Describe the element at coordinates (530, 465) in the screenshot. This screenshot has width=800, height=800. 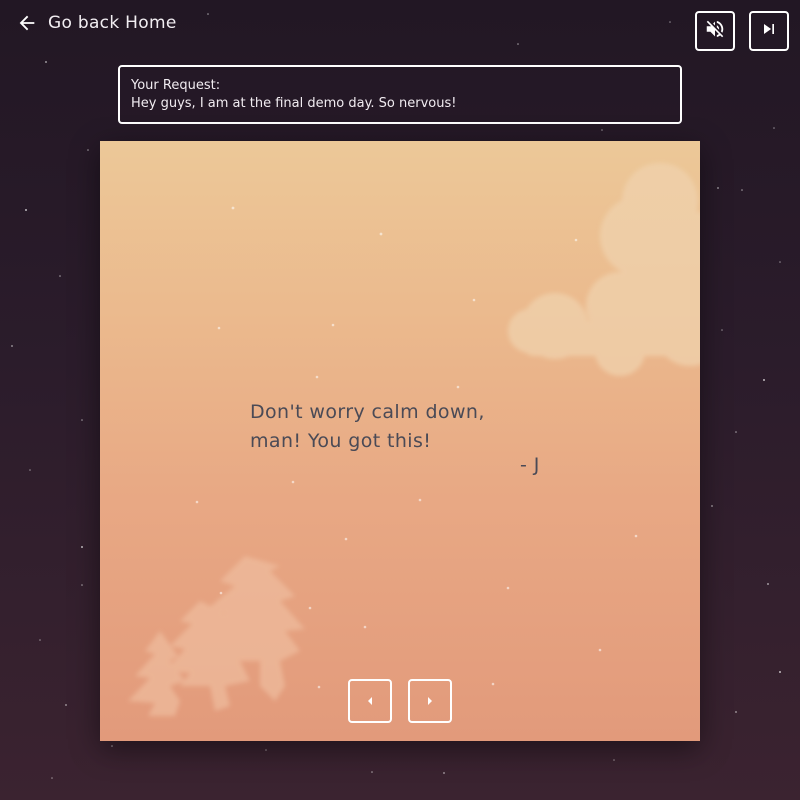
I see `message-signature: - J` at that location.